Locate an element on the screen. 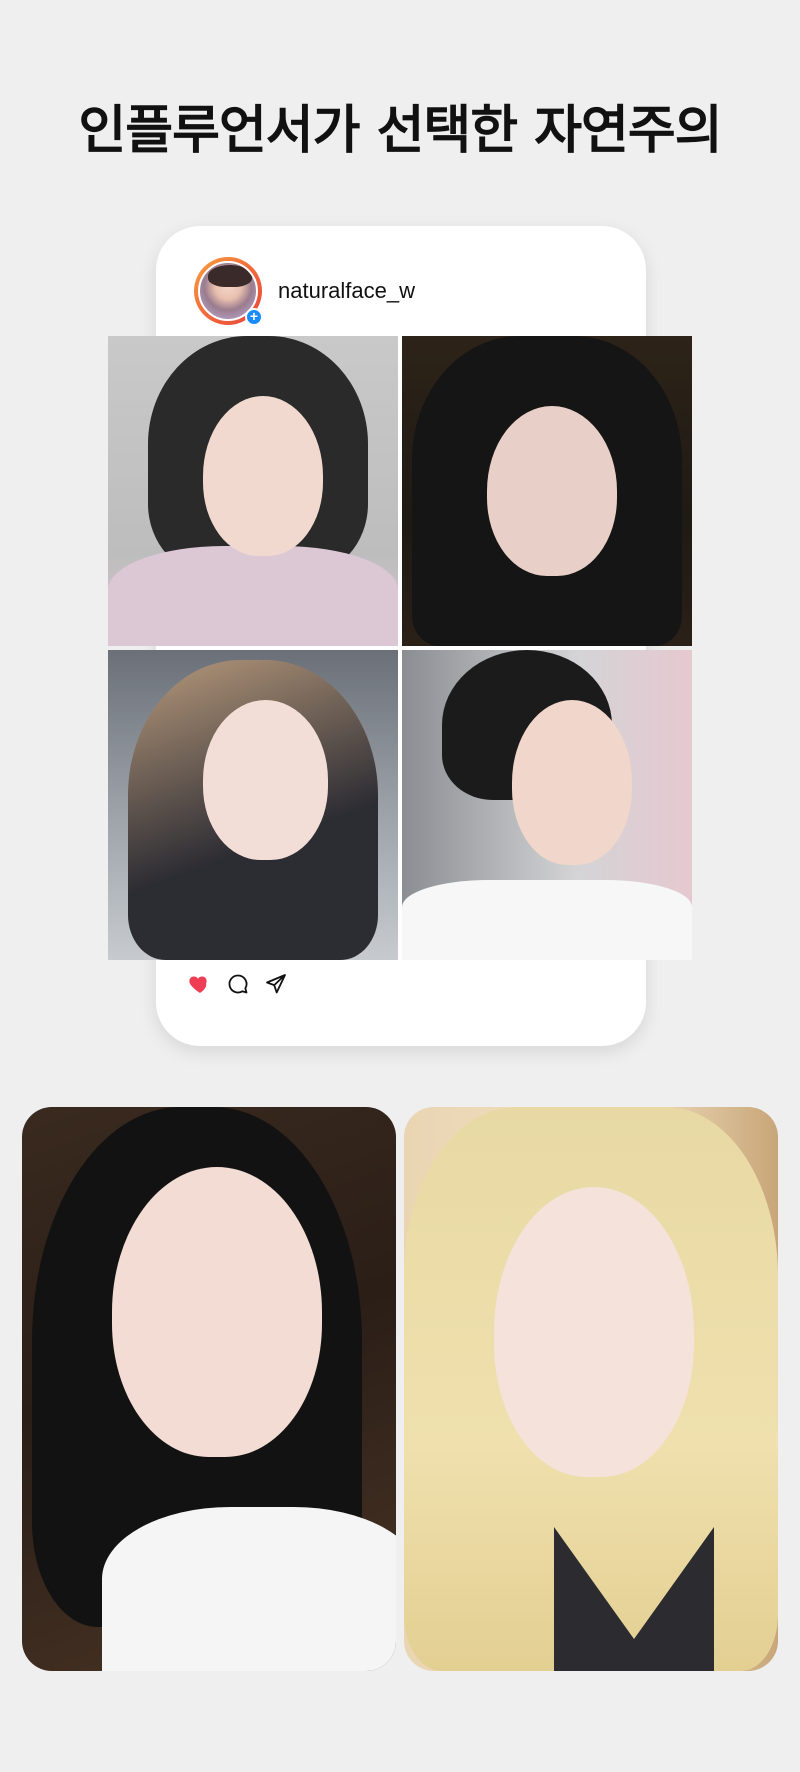 This screenshot has width=800, height=1772. send-icon is located at coordinates (276, 984).